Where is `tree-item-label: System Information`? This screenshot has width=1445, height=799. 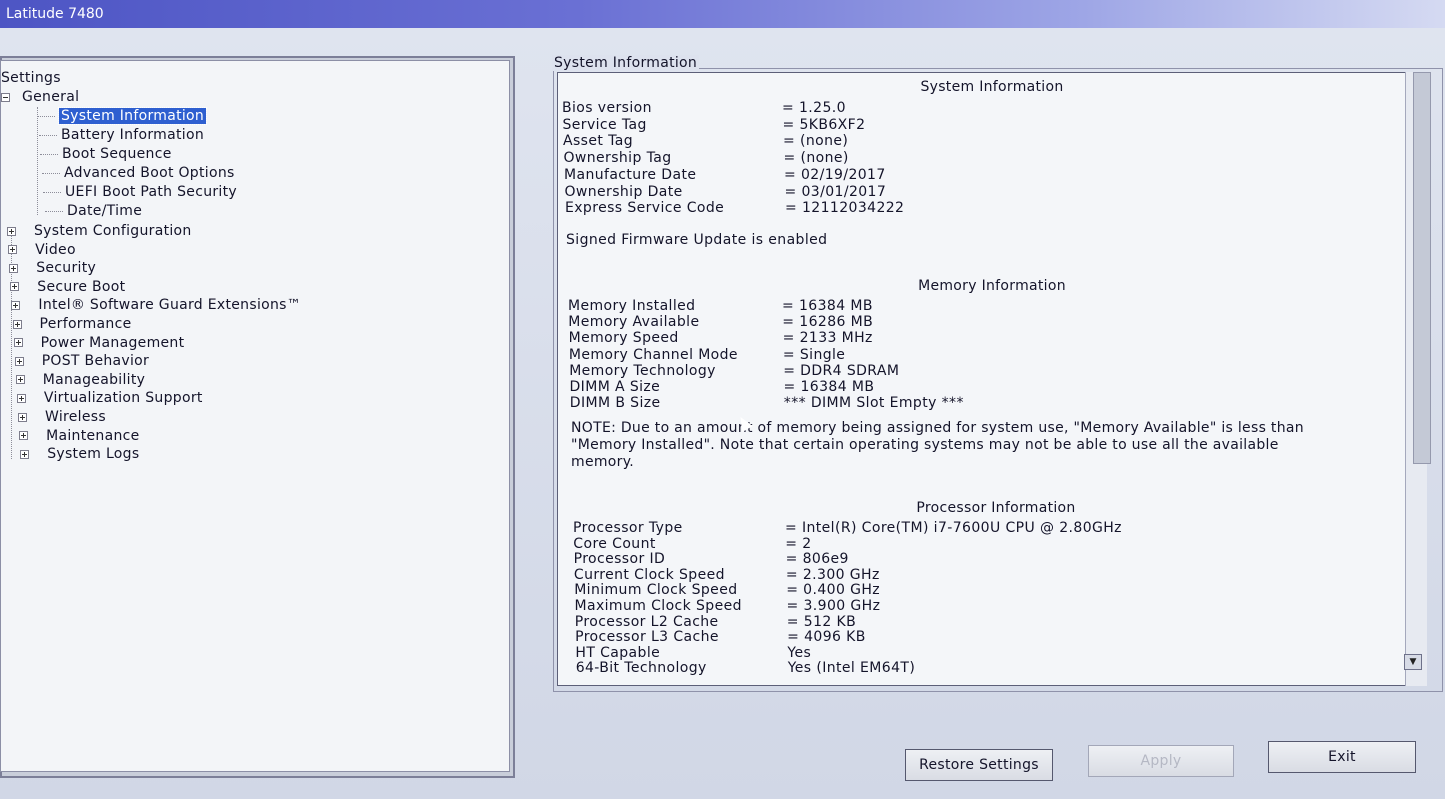 tree-item-label: System Information is located at coordinates (132, 116).